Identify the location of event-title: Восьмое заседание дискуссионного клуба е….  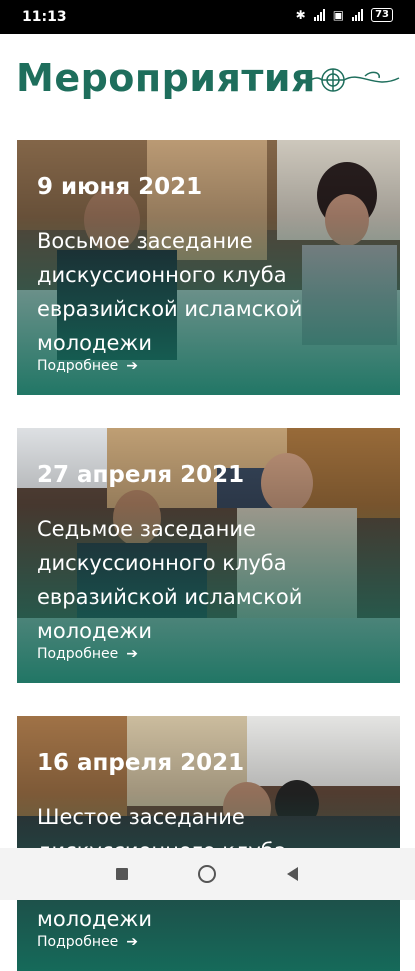
(212, 292).